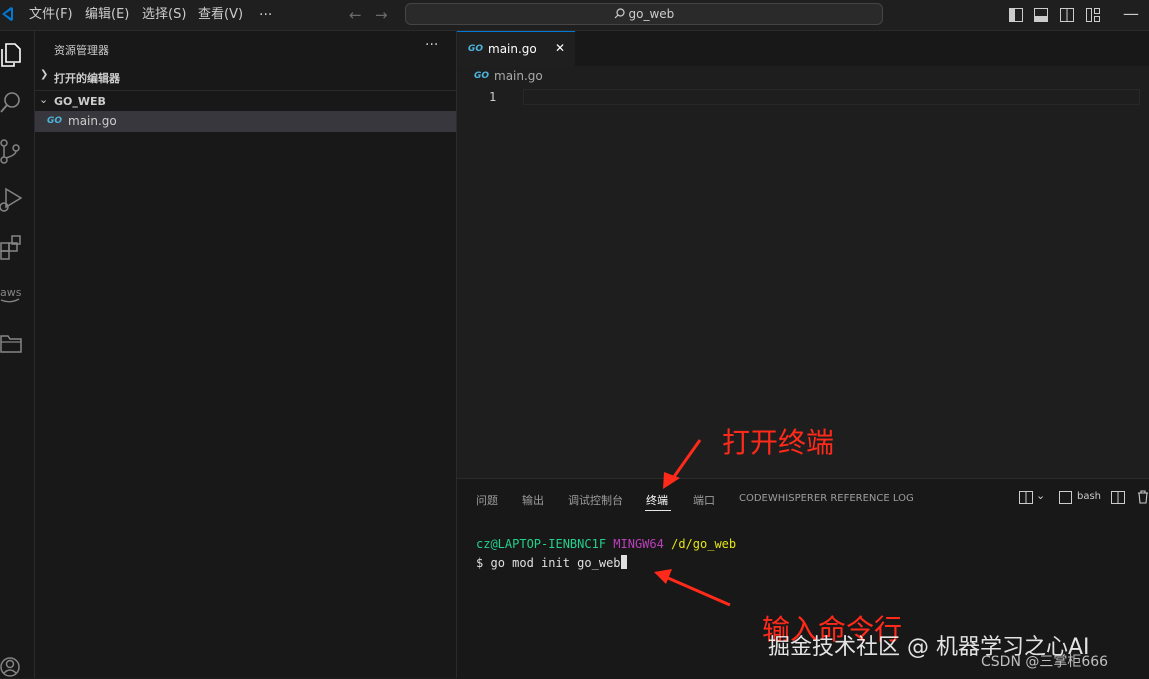 The image size is (1149, 679). Describe the element at coordinates (245, 121) in the screenshot. I see `file-item-main-go: GO main.go` at that location.